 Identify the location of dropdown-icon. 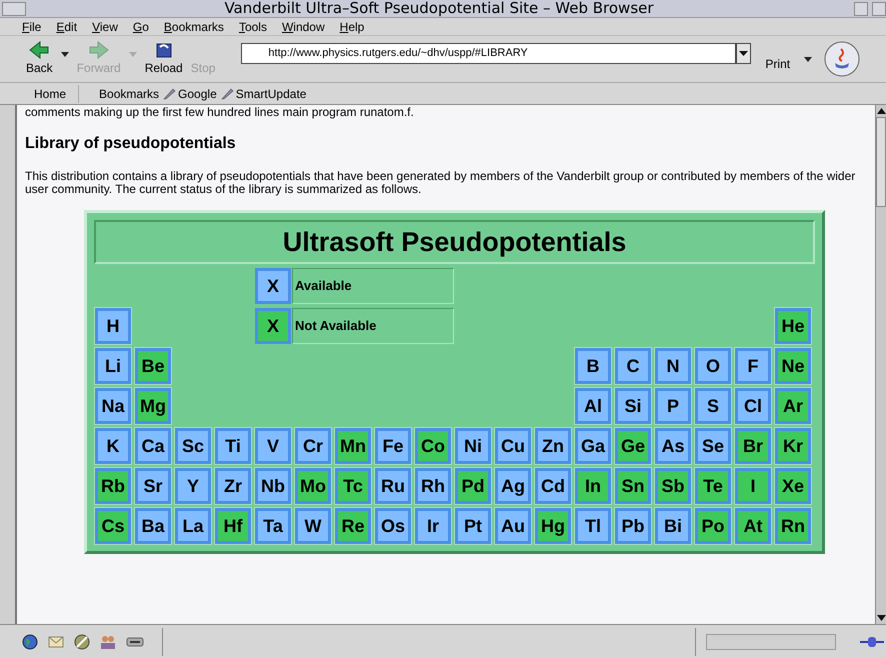
(744, 53).